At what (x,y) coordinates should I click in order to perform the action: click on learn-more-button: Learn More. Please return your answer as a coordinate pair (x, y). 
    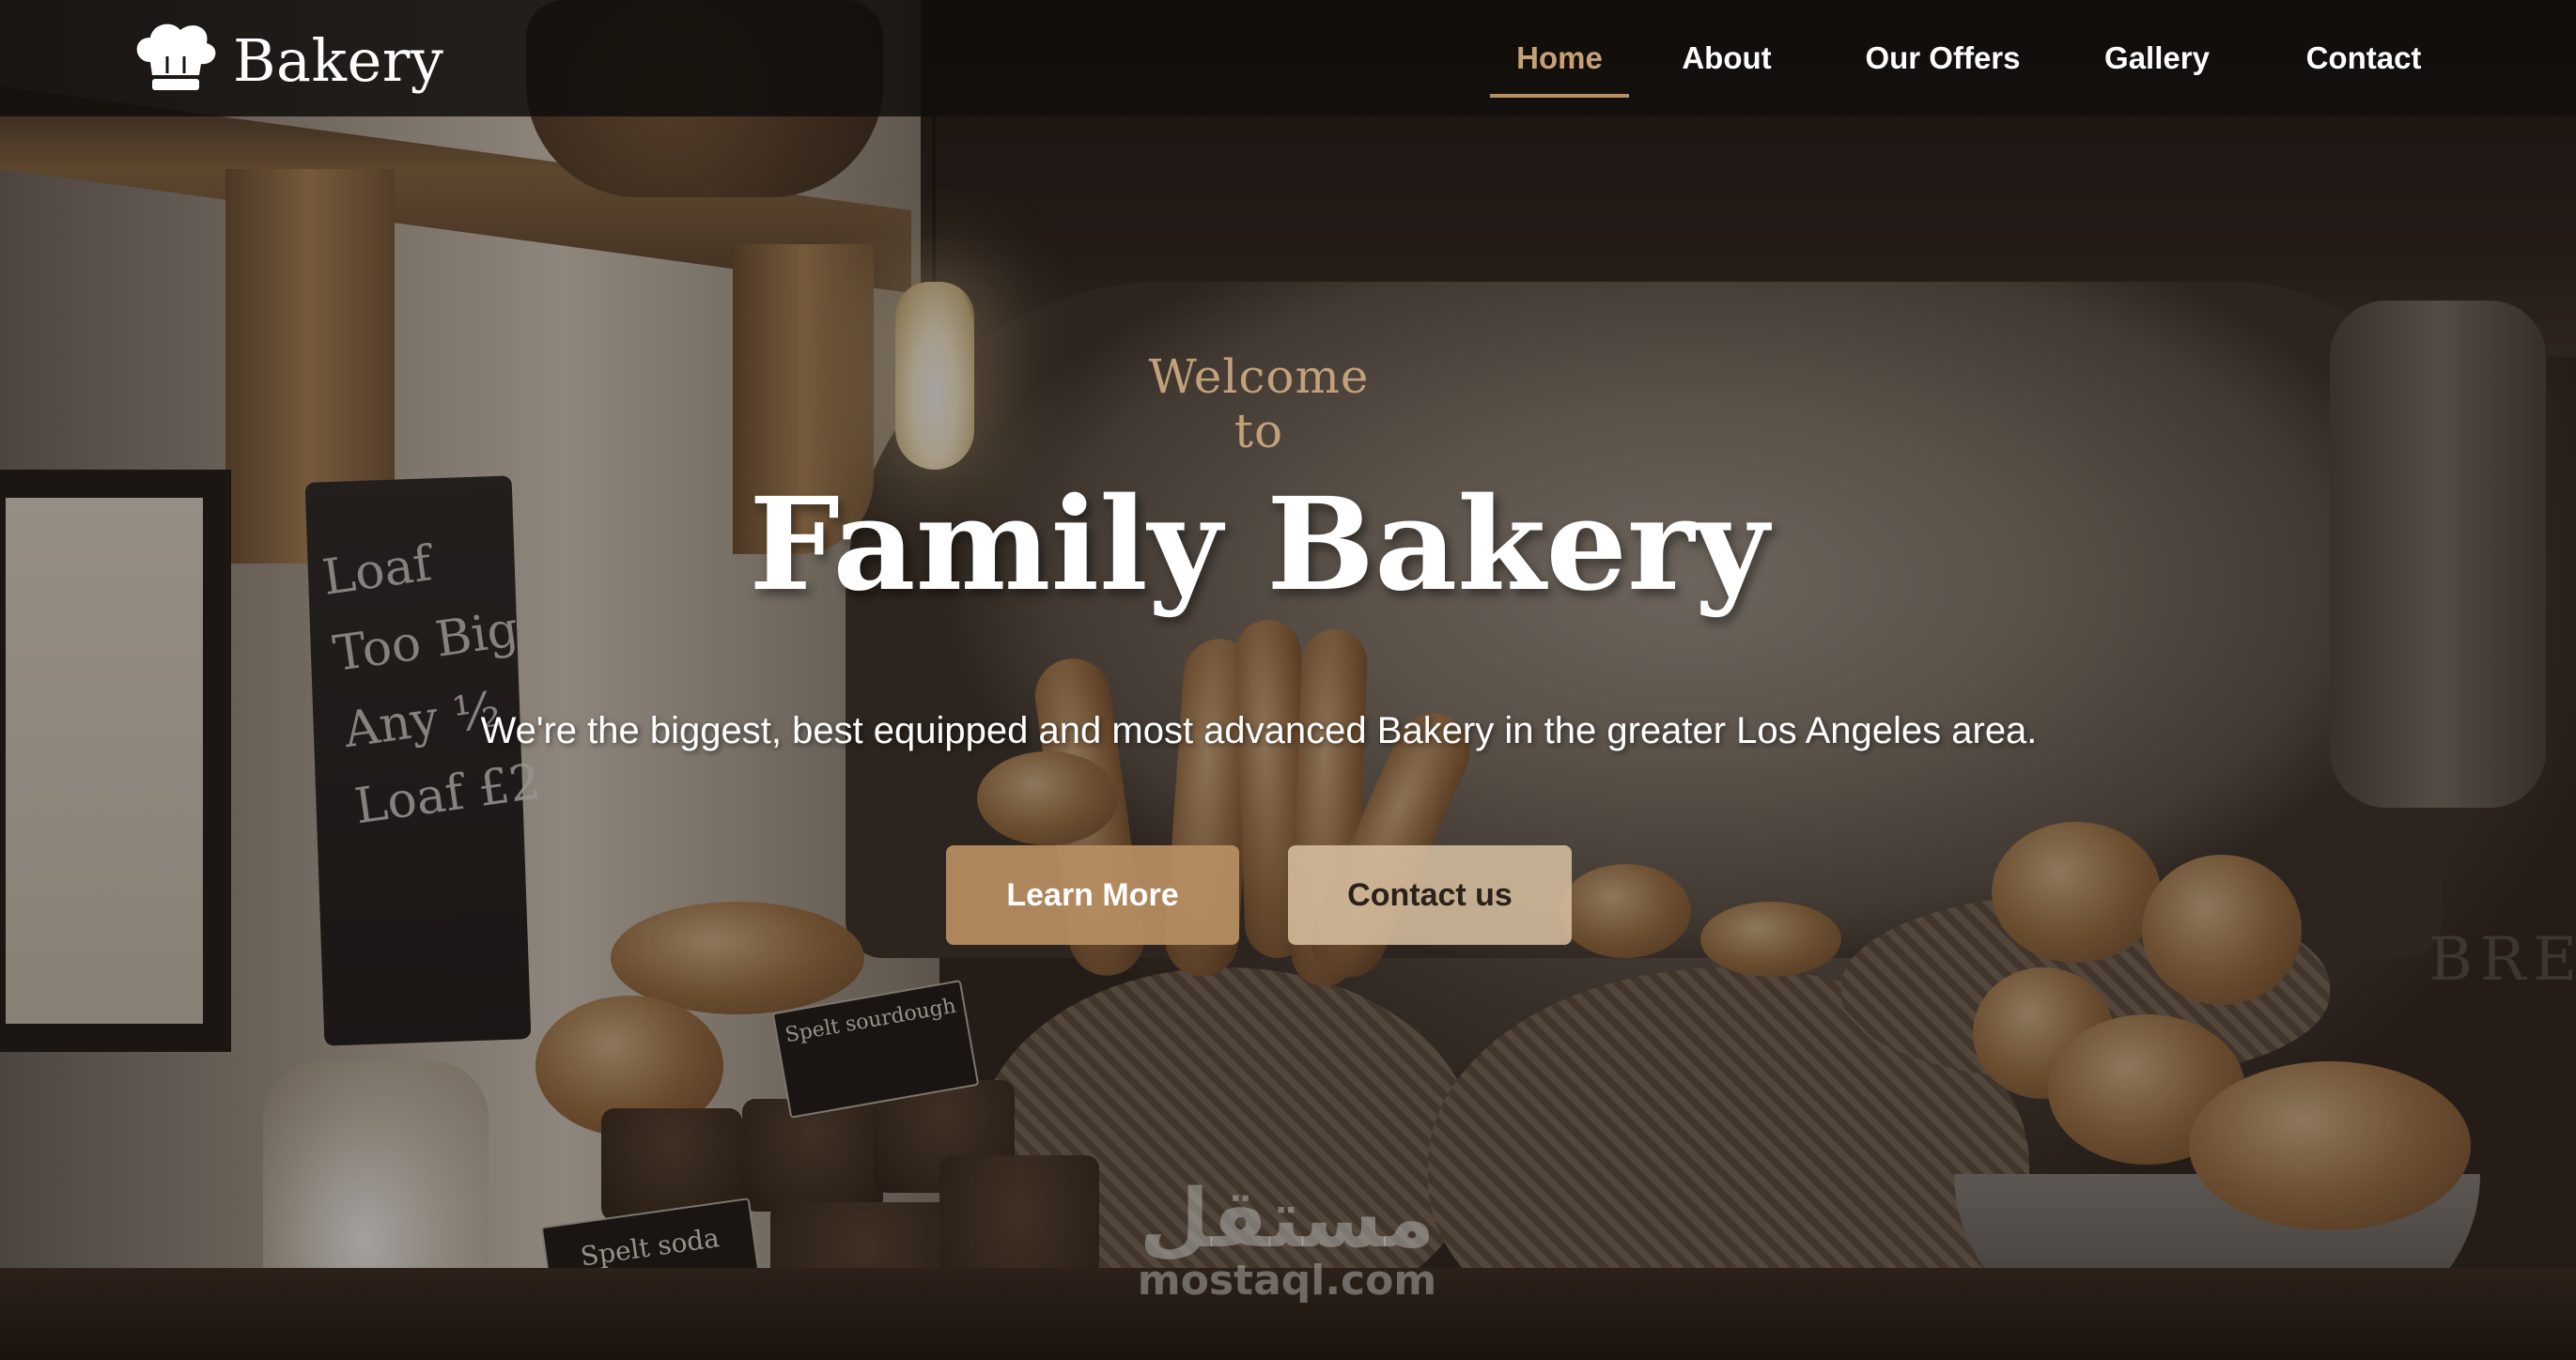
    Looking at the image, I should click on (1092, 895).